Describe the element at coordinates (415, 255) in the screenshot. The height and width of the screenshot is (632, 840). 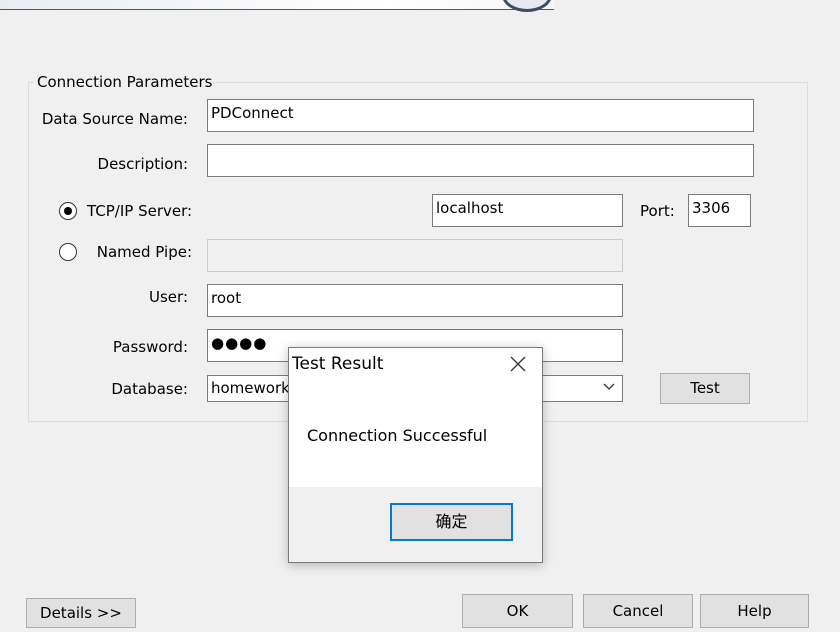
I see `pipe-input` at that location.